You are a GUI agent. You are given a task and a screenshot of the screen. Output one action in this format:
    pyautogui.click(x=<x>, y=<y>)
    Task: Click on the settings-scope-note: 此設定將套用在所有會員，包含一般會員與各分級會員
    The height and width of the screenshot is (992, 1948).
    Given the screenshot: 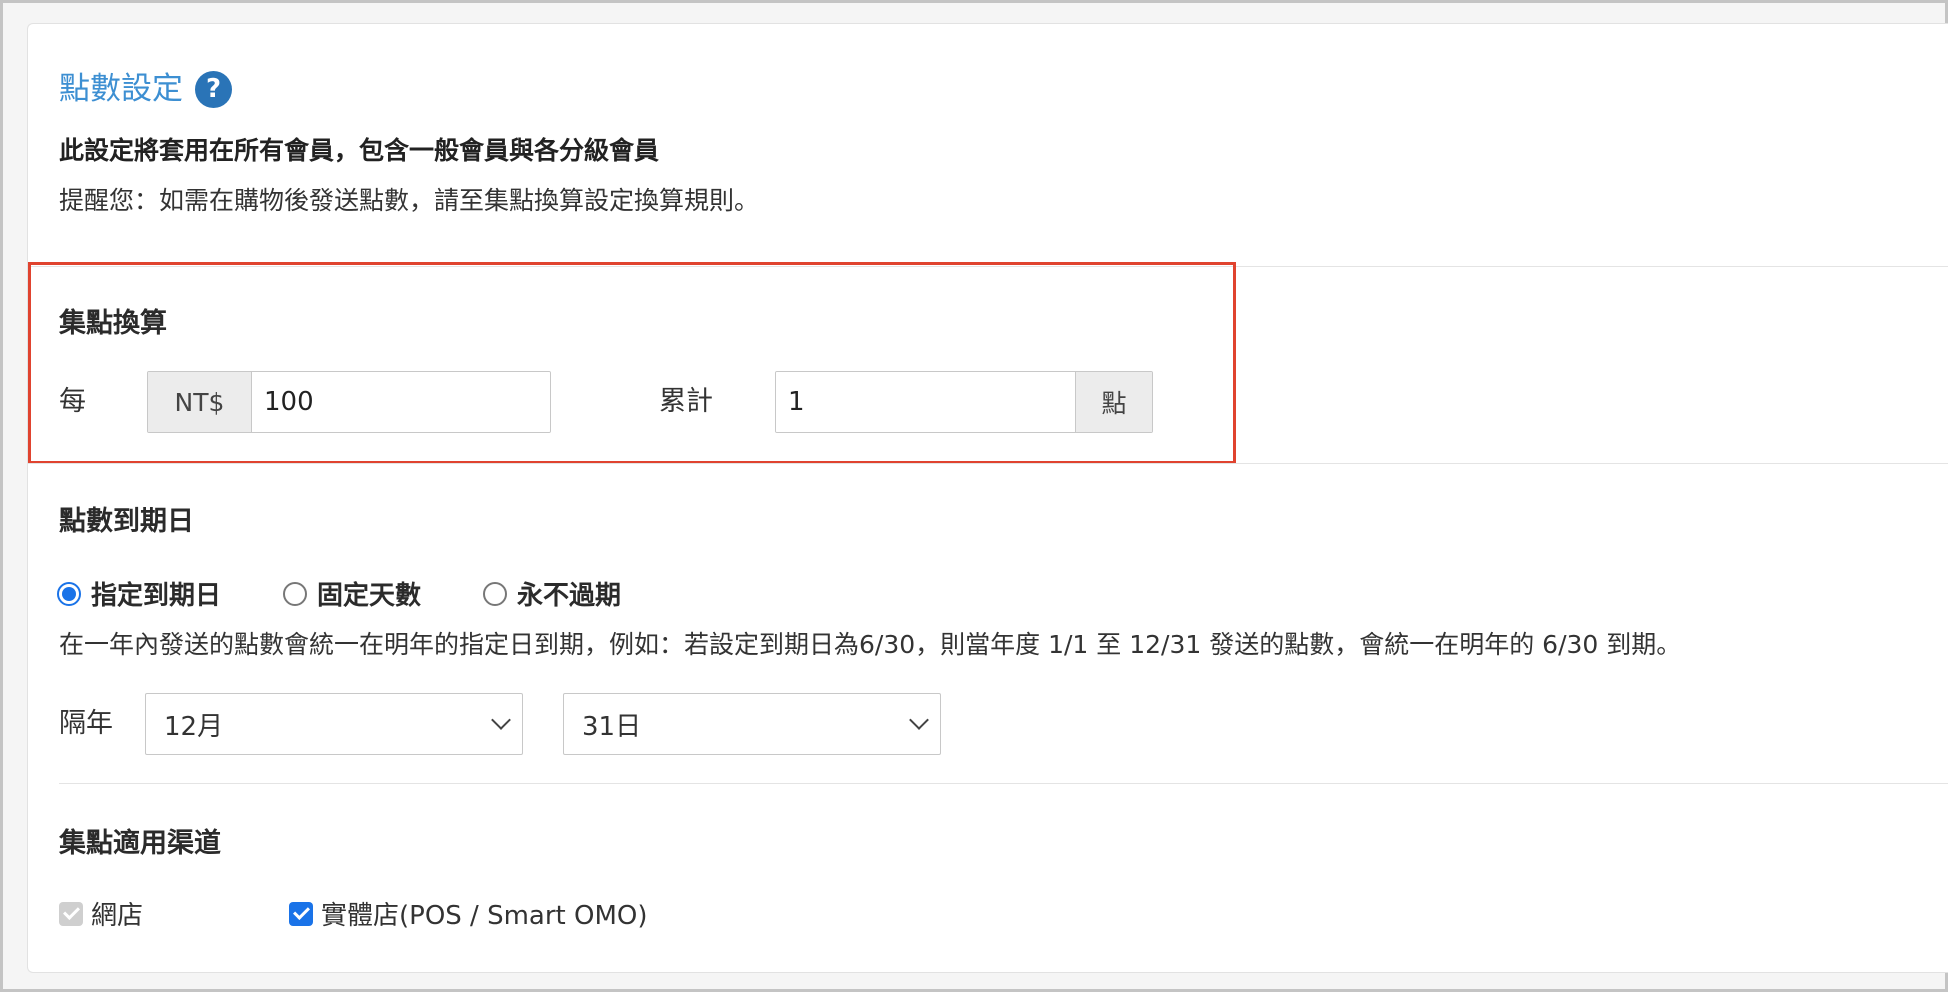 What is the action you would take?
    pyautogui.click(x=359, y=150)
    